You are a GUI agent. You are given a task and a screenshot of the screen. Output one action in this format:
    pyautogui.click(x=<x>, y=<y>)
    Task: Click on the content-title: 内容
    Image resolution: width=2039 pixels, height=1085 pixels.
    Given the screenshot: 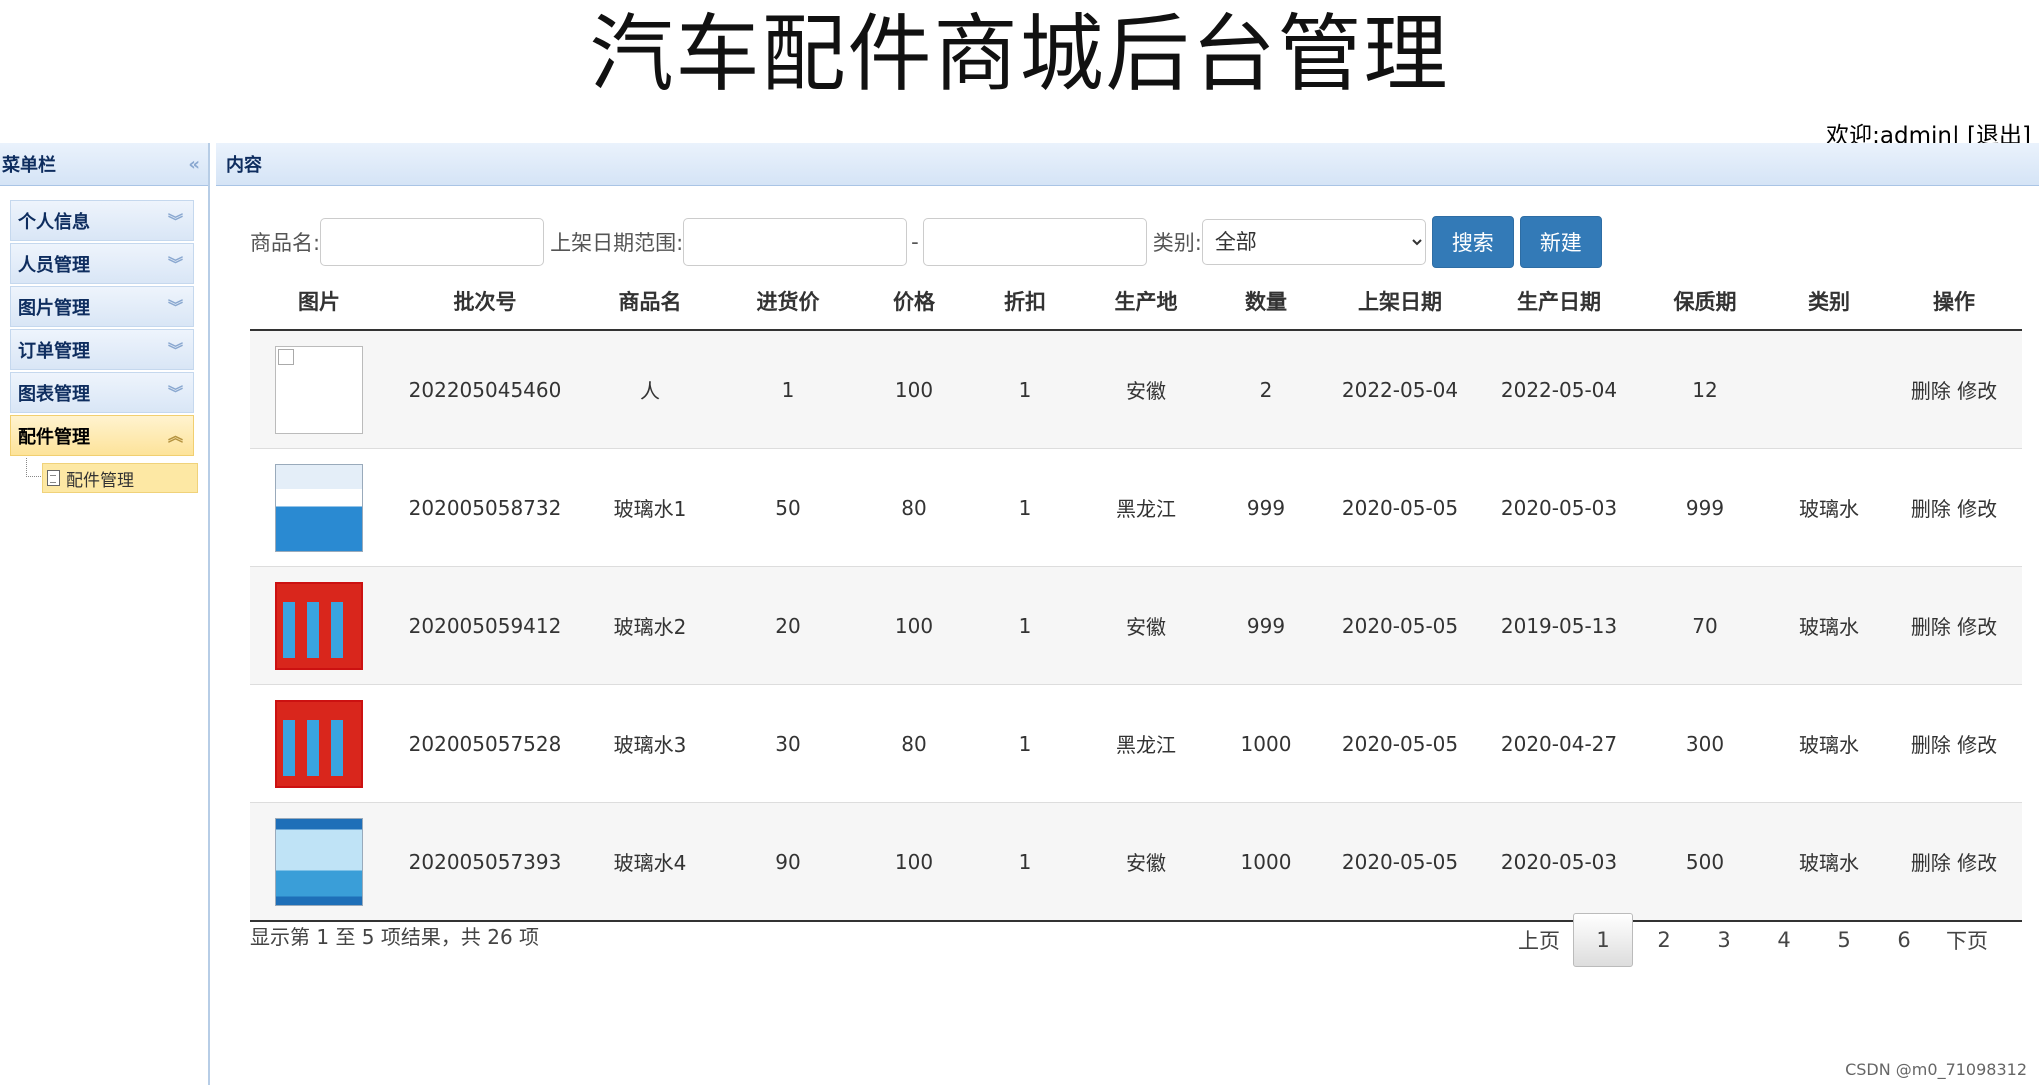 What is the action you would take?
    pyautogui.click(x=244, y=165)
    